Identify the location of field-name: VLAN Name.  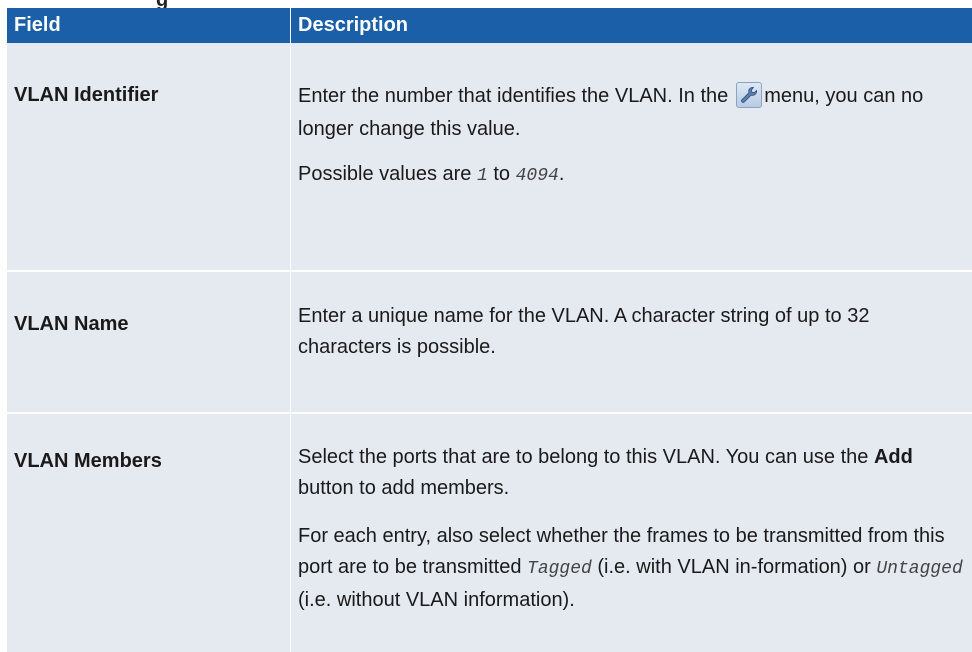
(149, 342).